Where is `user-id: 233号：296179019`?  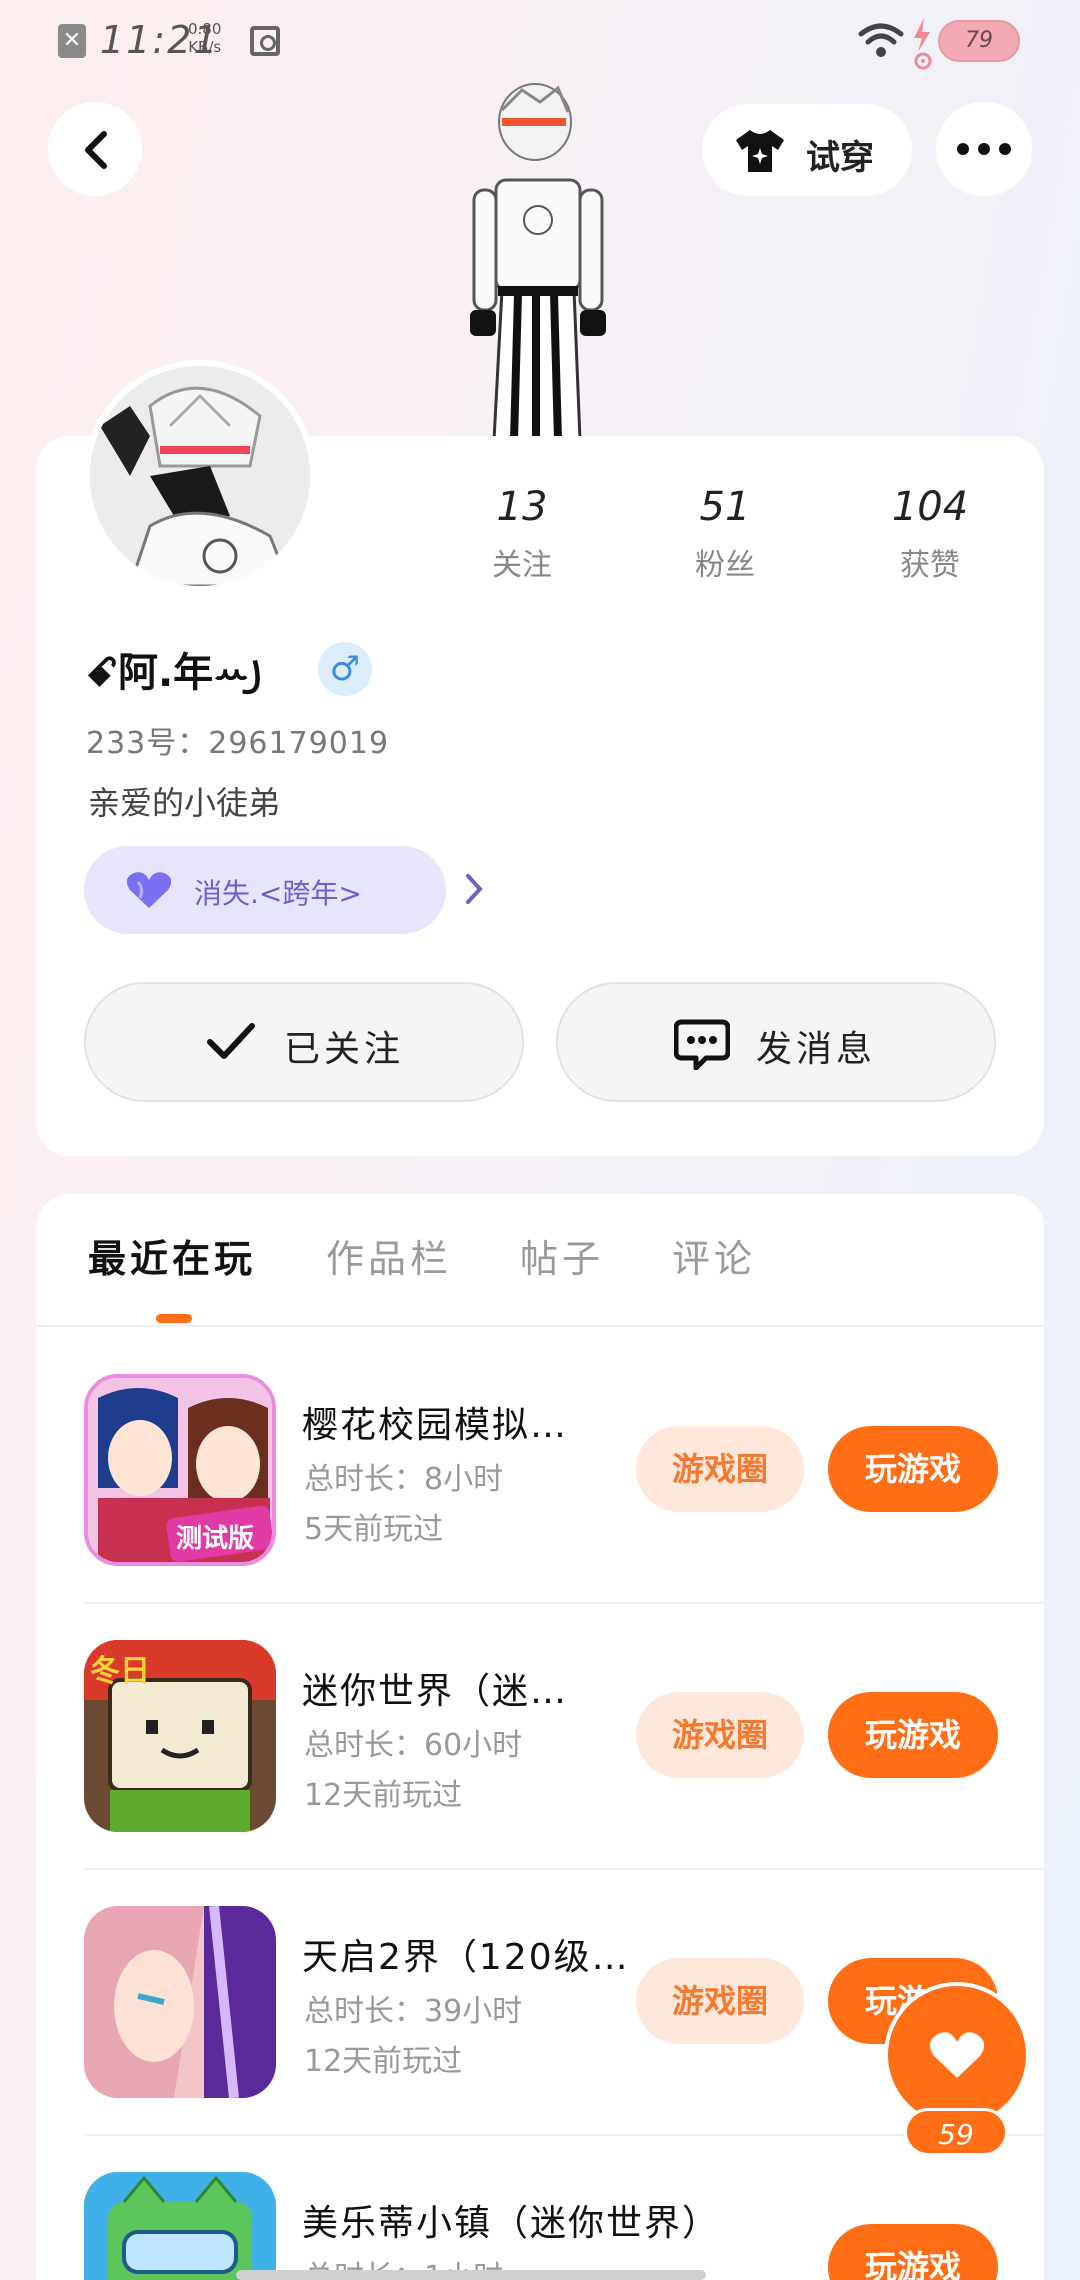 user-id: 233号：296179019 is located at coordinates (237, 740).